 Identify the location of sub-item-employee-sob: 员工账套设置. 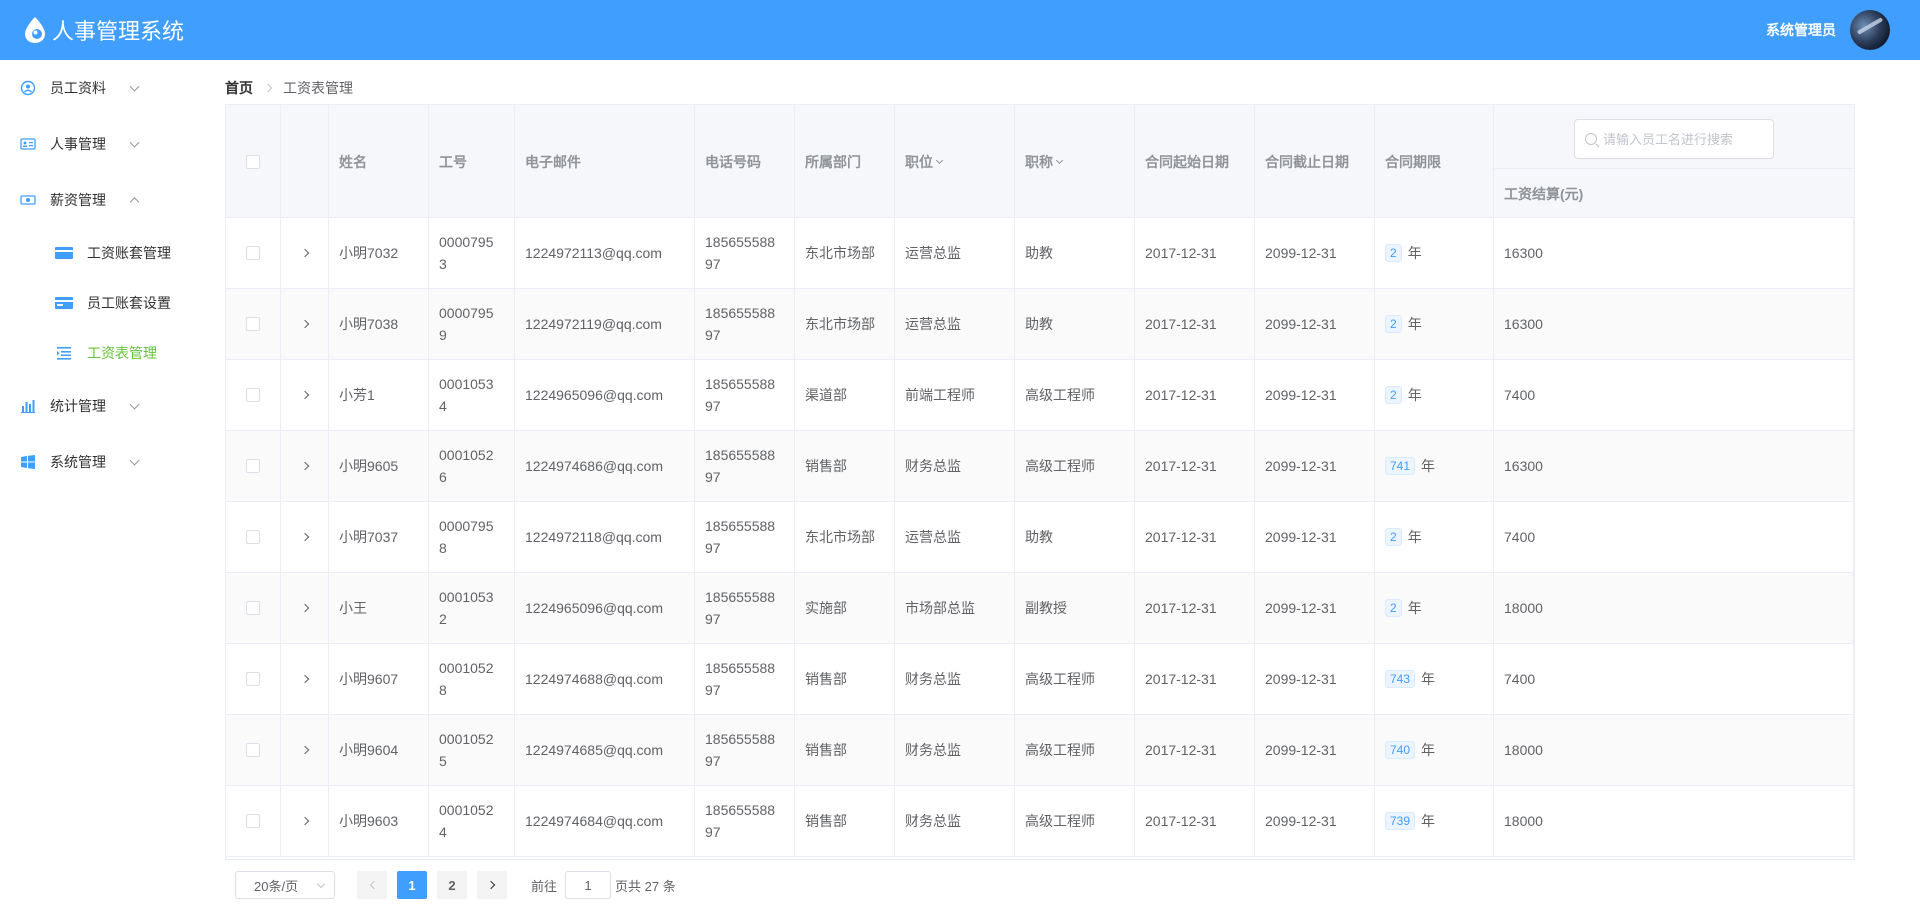
(100, 303).